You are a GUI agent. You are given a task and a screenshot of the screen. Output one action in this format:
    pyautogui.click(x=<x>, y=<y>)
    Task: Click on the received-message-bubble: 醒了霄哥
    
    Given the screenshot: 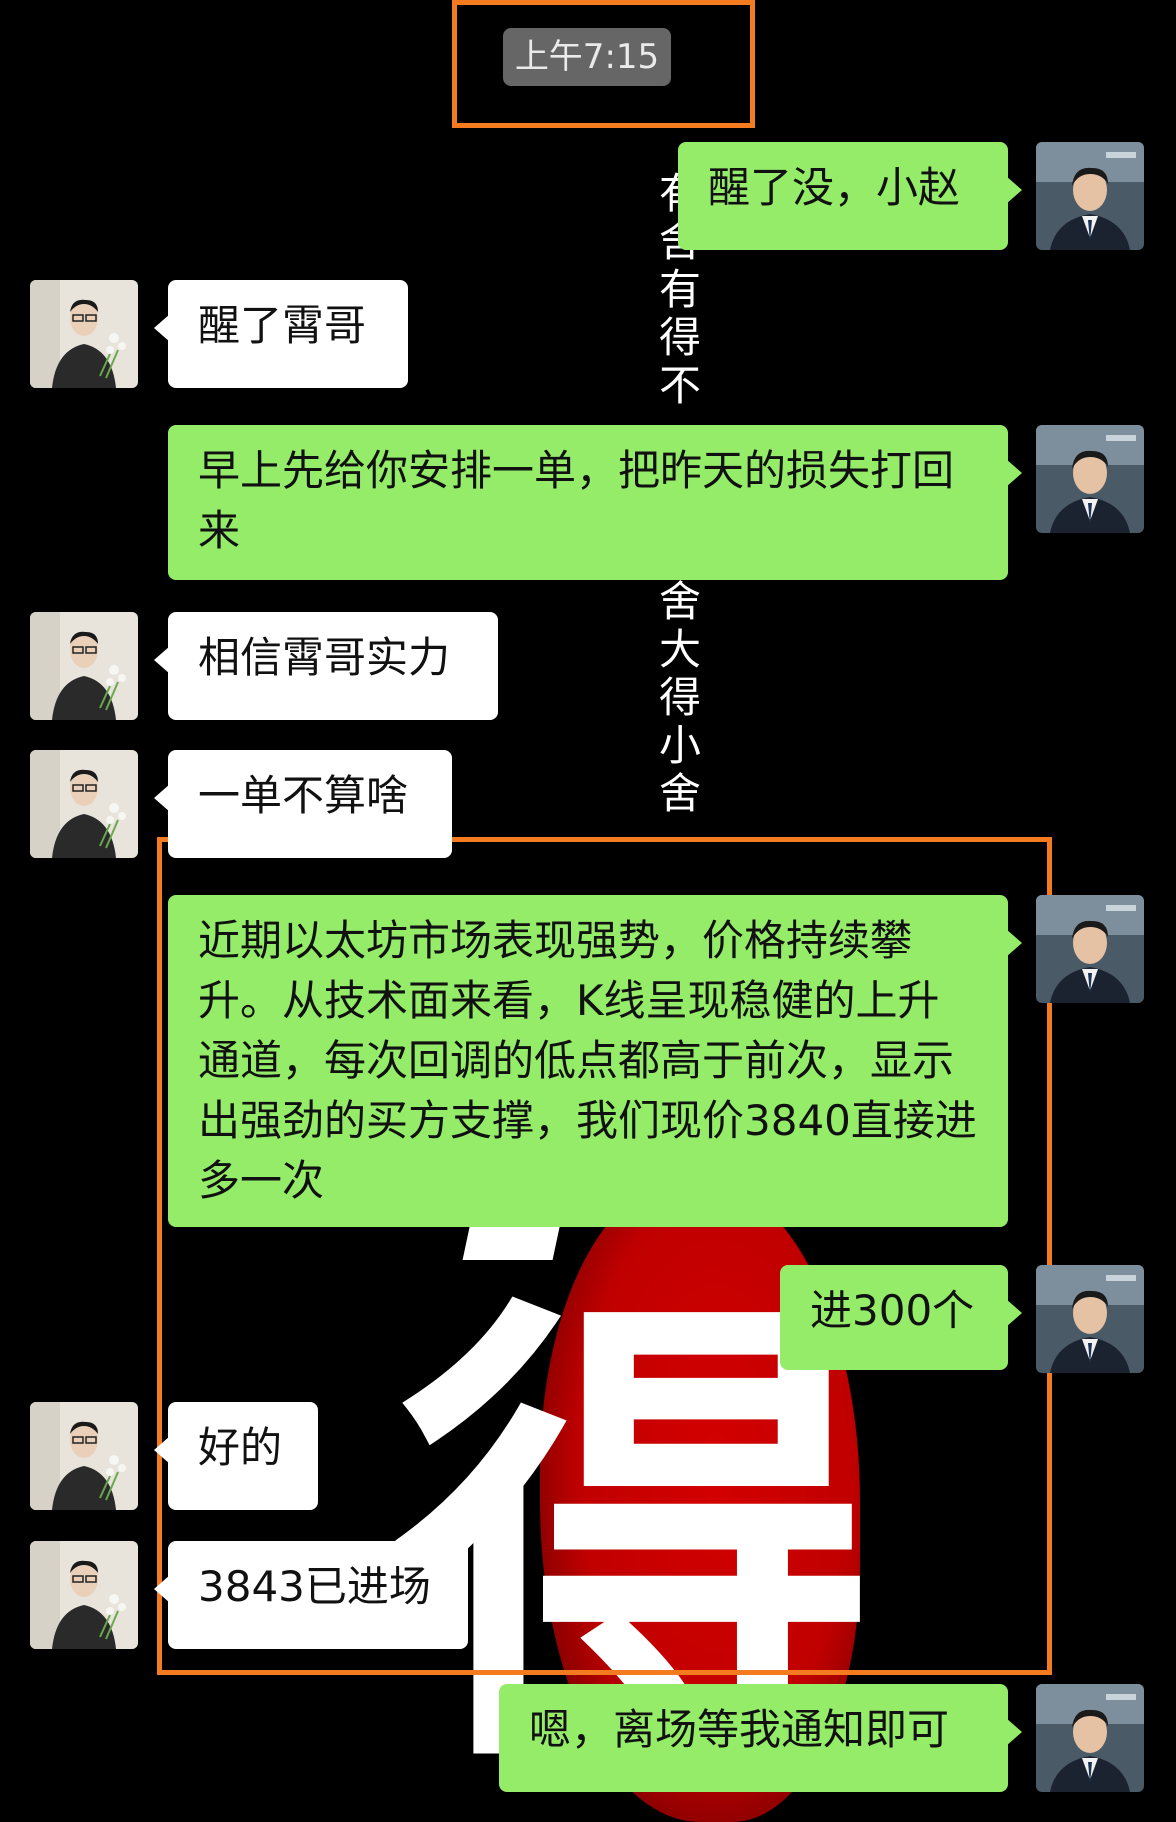 What is the action you would take?
    pyautogui.click(x=281, y=334)
    